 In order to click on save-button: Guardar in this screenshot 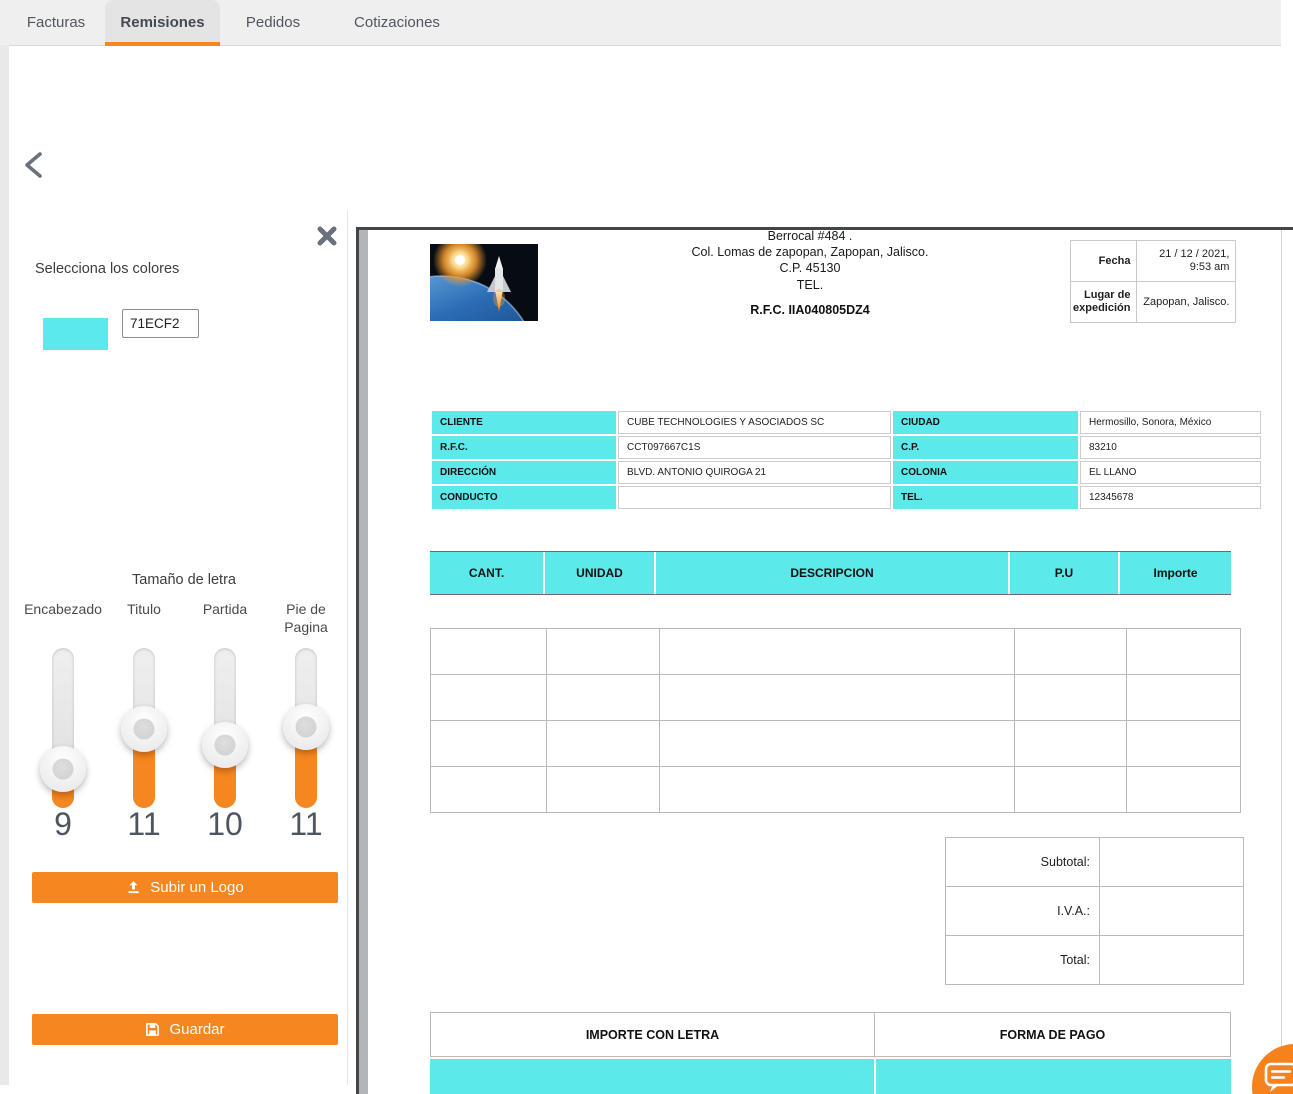, I will do `click(185, 1029)`.